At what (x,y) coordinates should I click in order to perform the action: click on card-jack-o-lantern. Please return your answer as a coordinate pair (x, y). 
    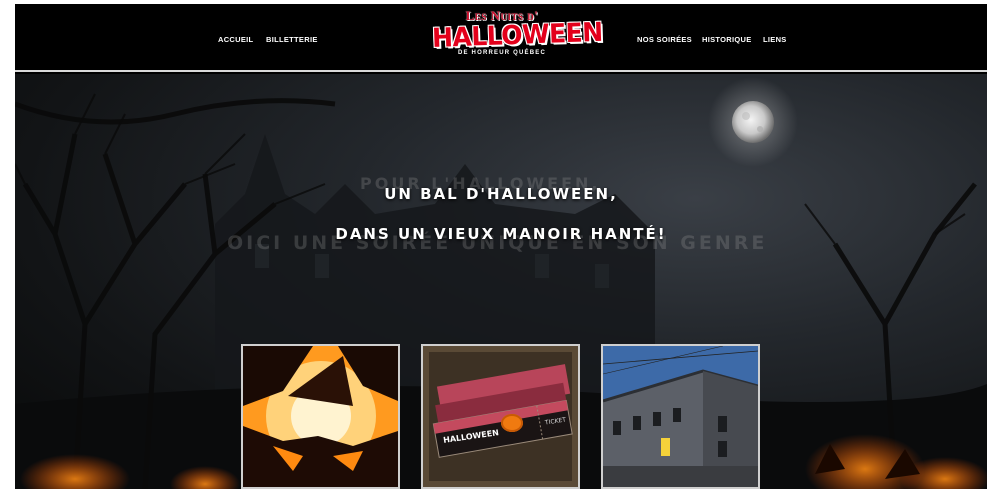
    Looking at the image, I should click on (320, 416).